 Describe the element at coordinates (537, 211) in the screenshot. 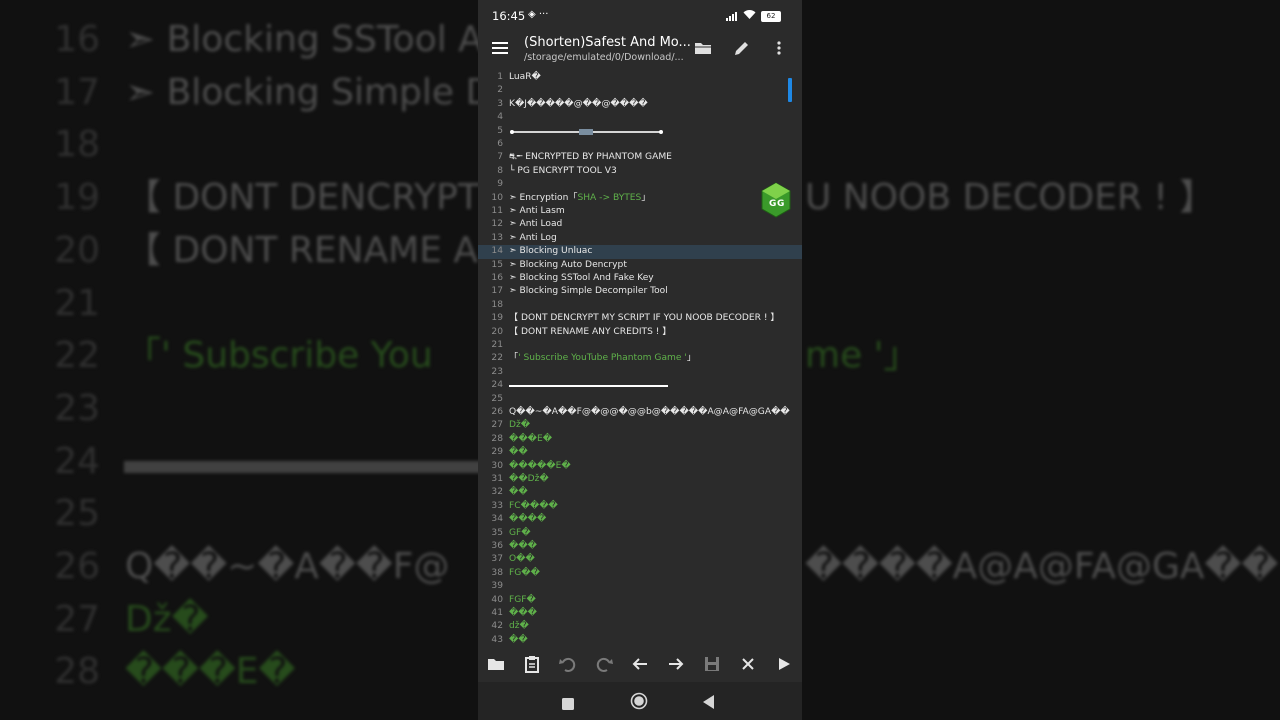

I see `line-code: ➣ Anti Lasm` at that location.